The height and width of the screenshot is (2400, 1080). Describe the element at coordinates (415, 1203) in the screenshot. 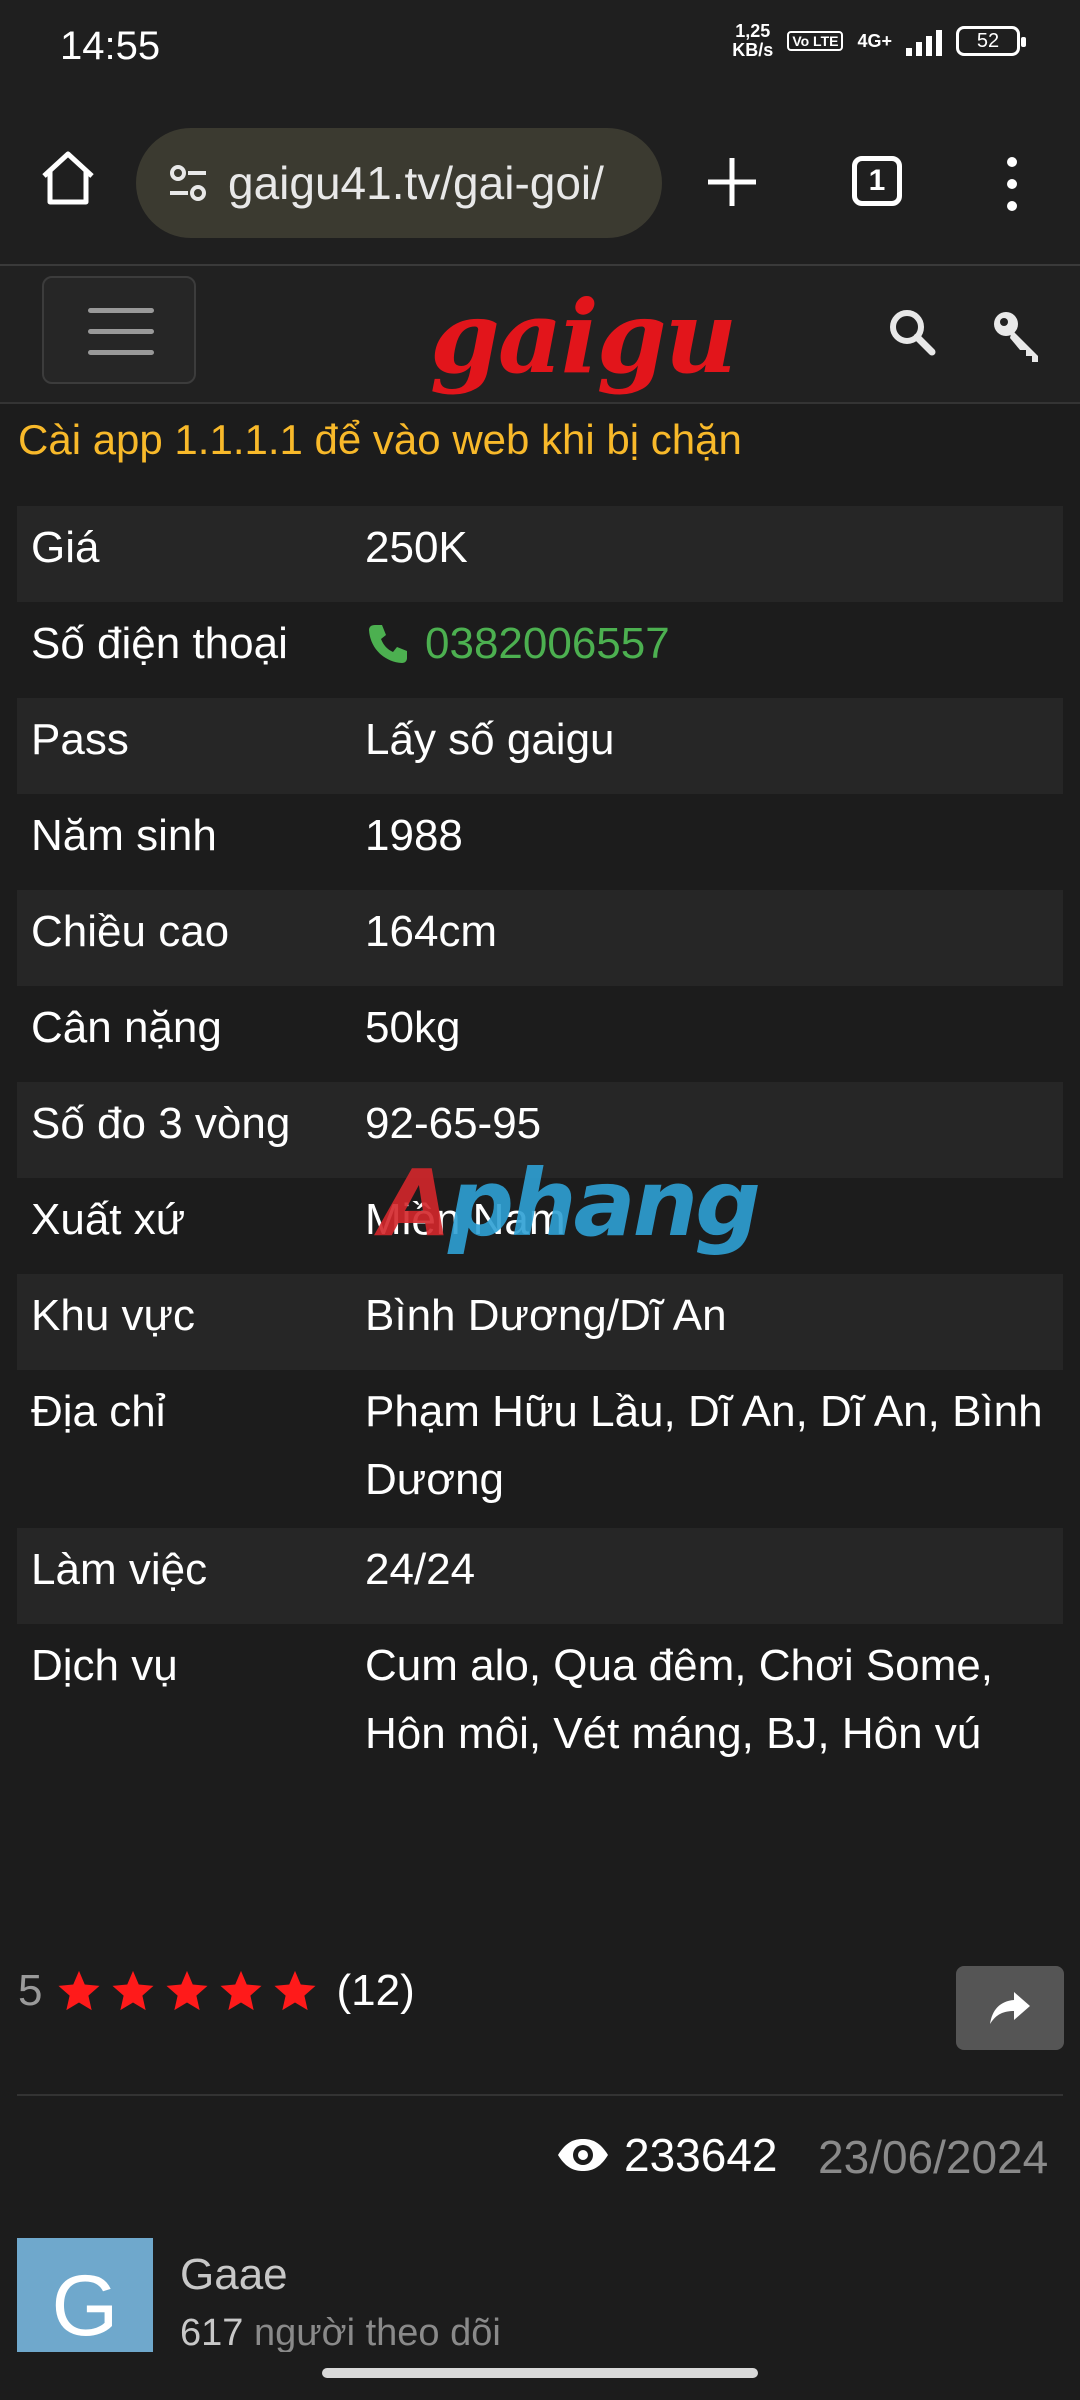

I see `watermark-part1: A` at that location.